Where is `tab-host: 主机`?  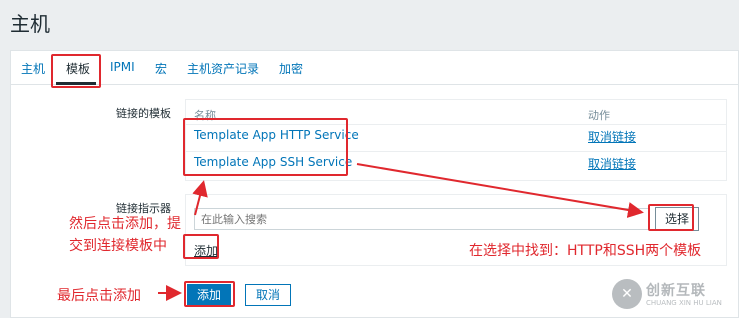
tab-host: 主机 is located at coordinates (33, 68).